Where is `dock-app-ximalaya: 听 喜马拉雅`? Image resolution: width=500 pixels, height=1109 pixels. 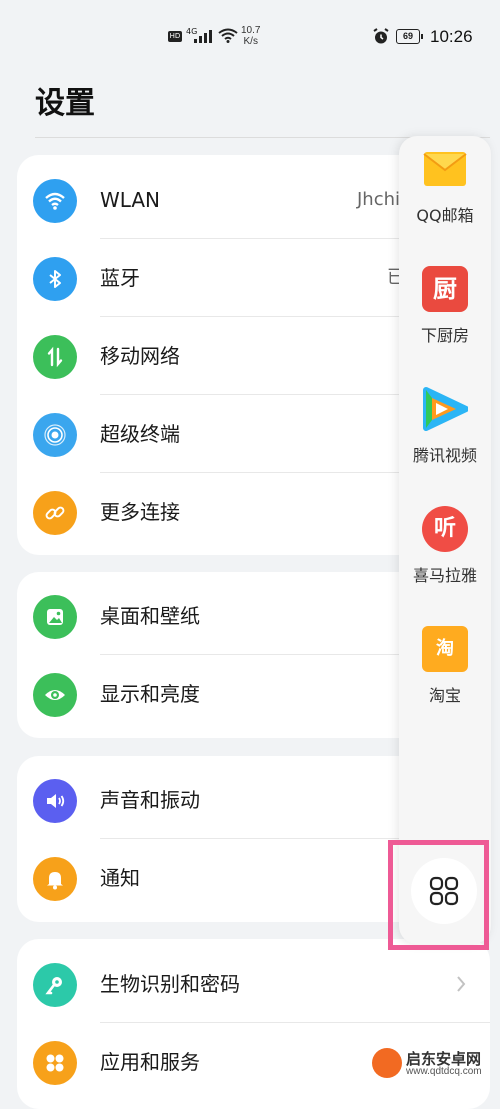
dock-app-ximalaya: 听 喜马拉雅 is located at coordinates (445, 546).